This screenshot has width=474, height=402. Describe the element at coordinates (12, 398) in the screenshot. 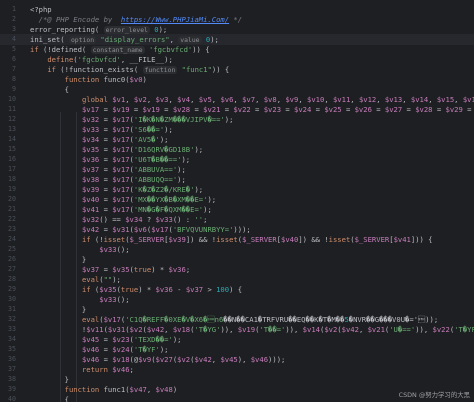

I see `line-number: 40` at that location.